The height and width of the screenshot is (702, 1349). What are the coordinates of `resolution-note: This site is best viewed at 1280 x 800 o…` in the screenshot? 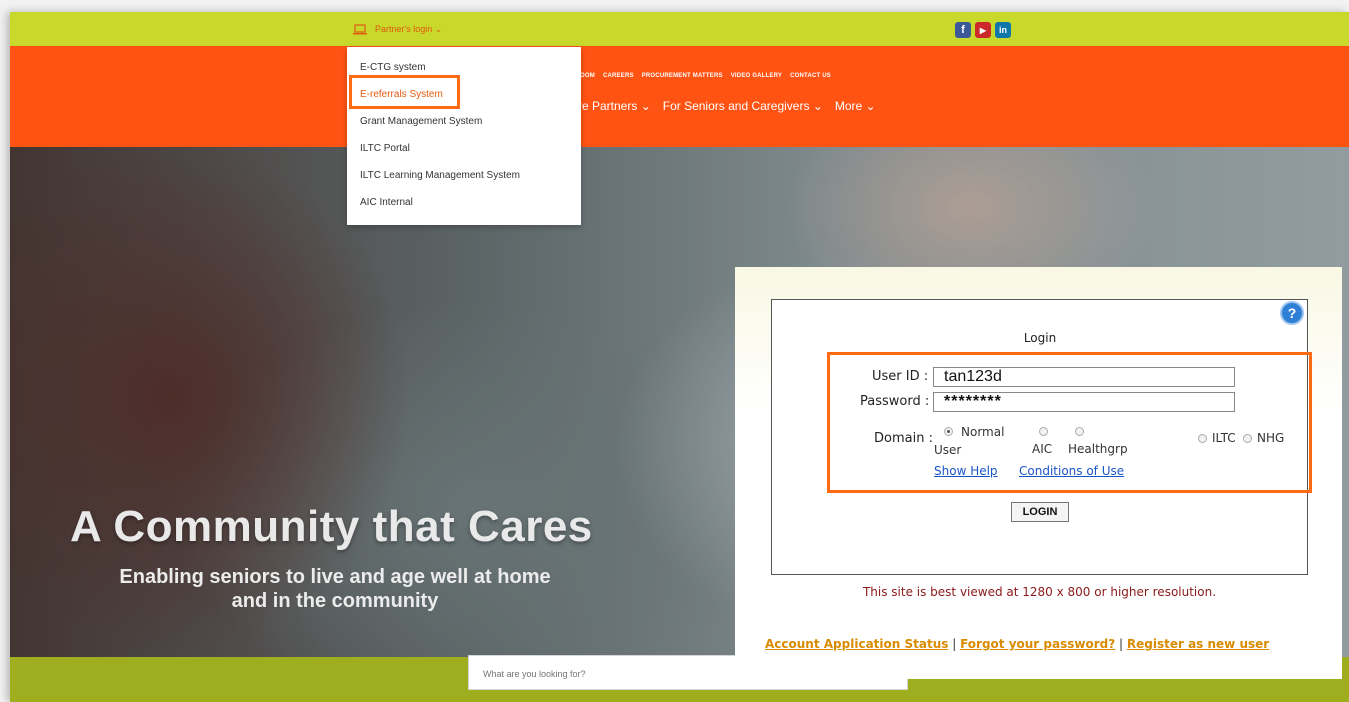 It's located at (1039, 592).